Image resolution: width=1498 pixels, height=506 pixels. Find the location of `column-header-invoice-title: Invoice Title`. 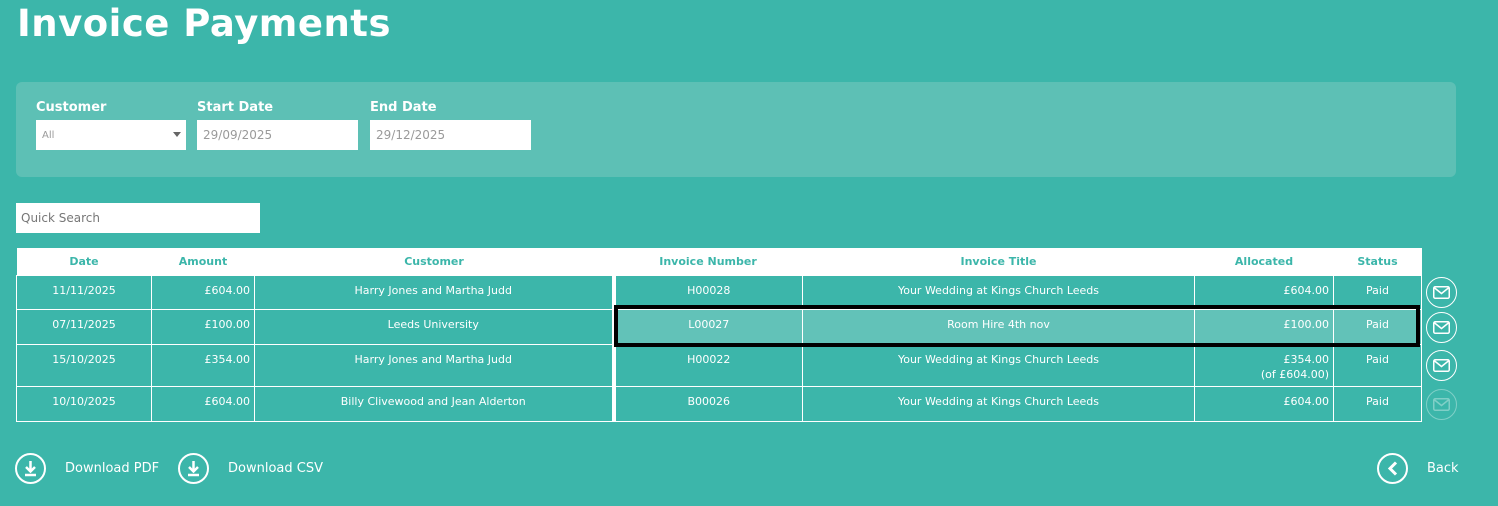

column-header-invoice-title: Invoice Title is located at coordinates (998, 261).